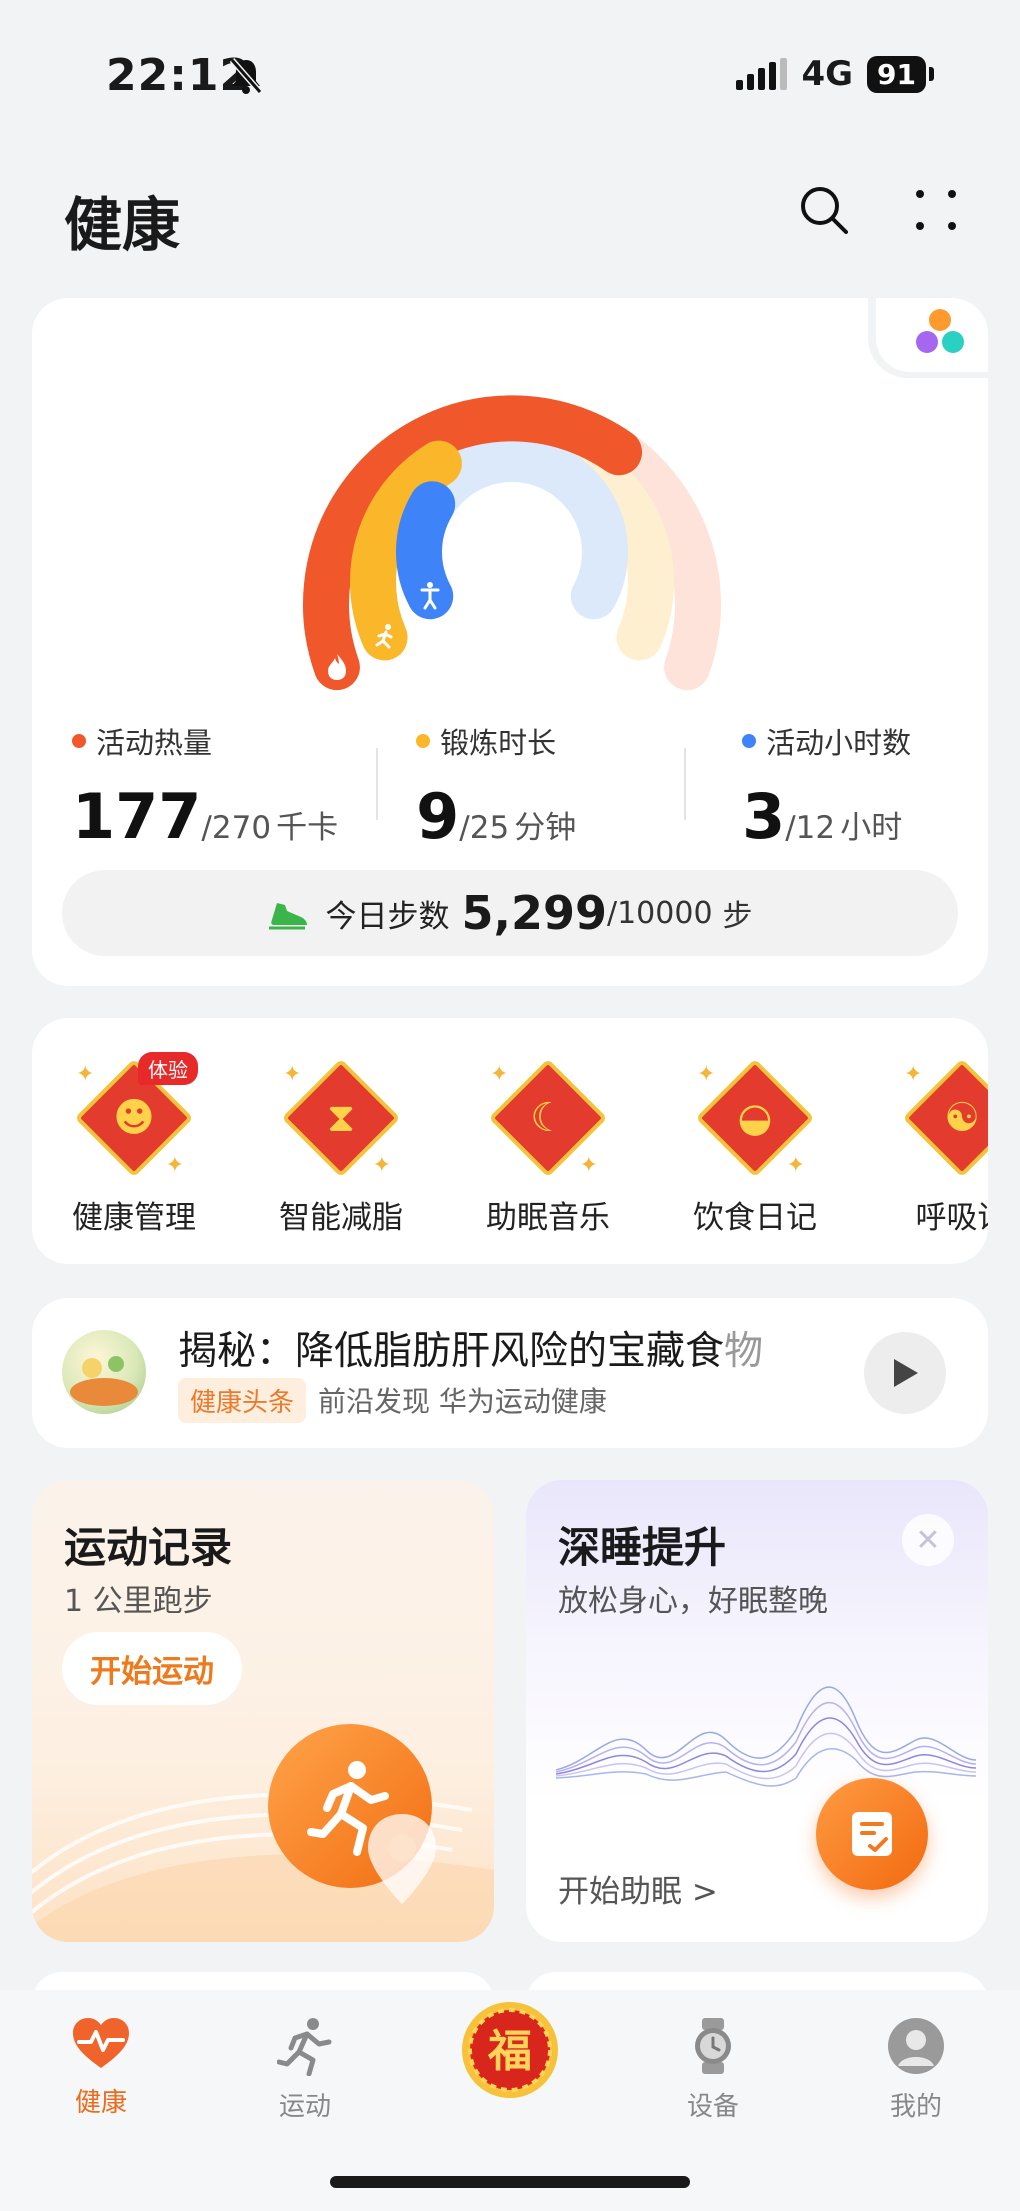 The image size is (1020, 2211). I want to click on service-label: 健康管理, so click(134, 1218).